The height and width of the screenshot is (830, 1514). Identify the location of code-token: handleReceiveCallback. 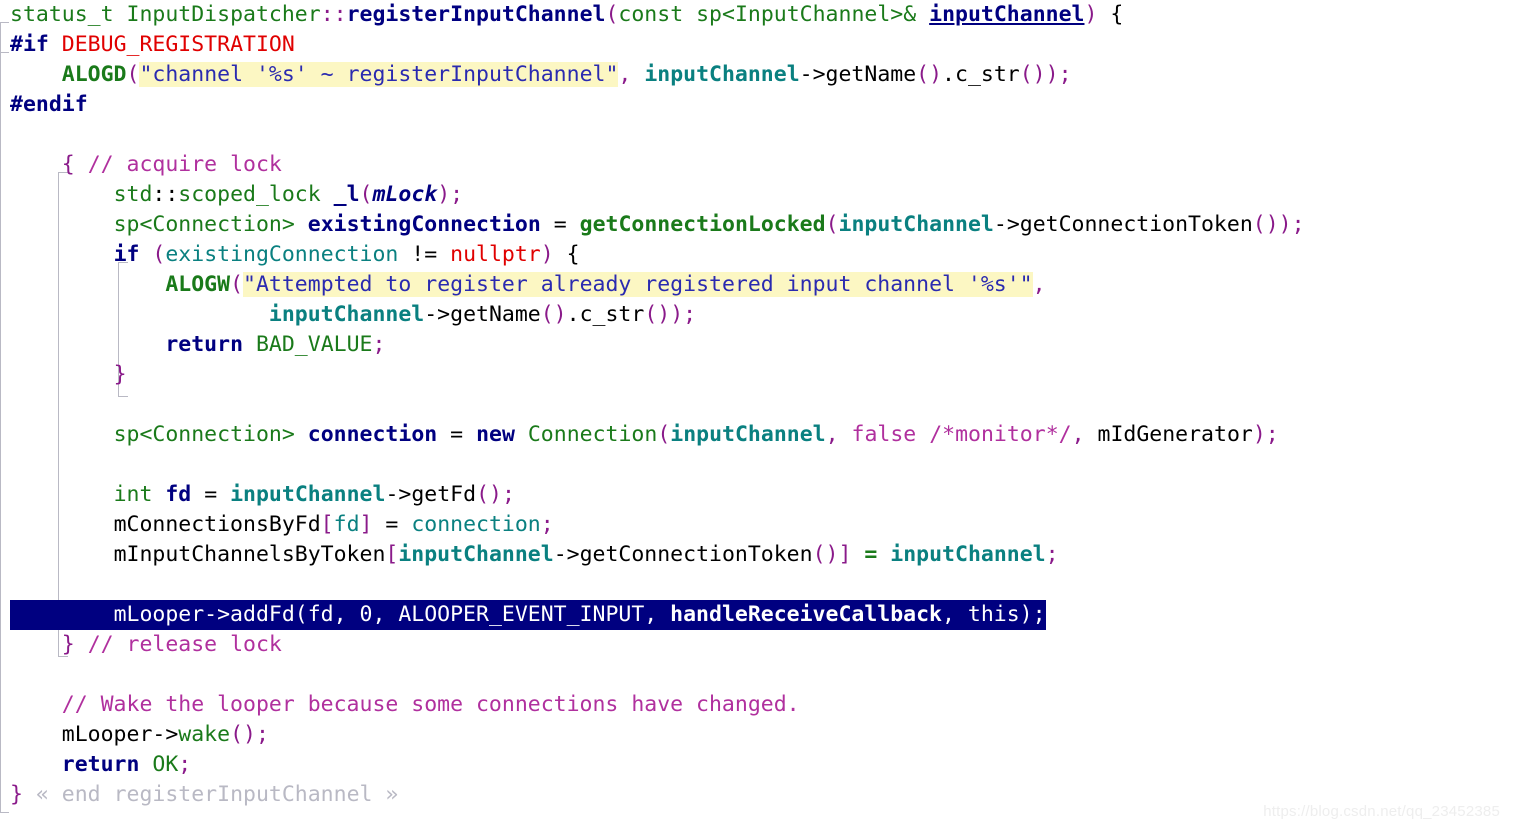
(806, 614).